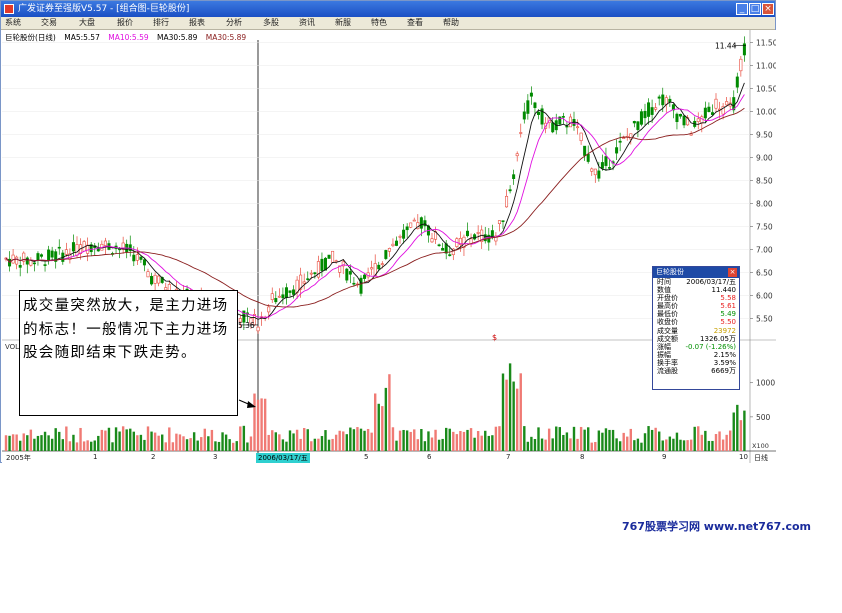 This screenshot has width=842, height=613. I want to click on menu-analysis: 分析, so click(234, 23).